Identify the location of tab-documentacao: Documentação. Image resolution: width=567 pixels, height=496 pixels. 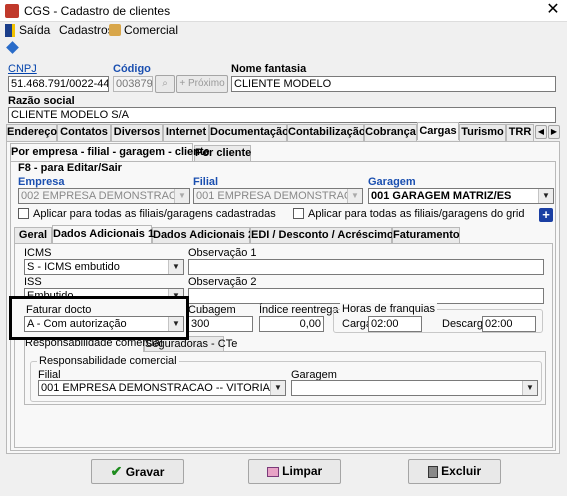
(249, 132).